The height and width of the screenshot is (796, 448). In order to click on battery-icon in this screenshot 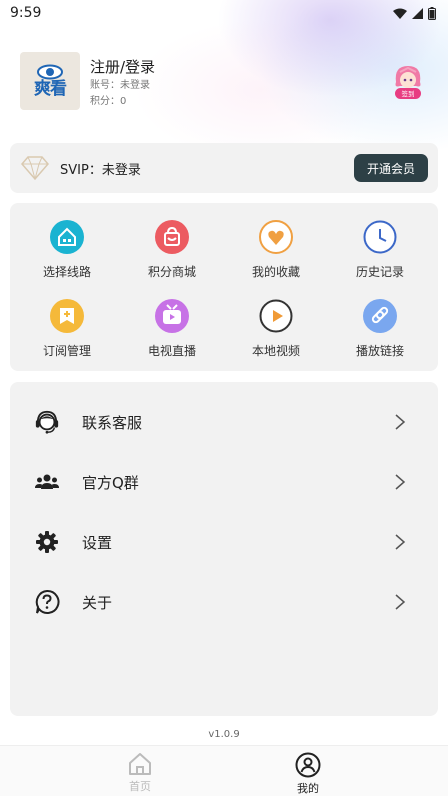, I will do `click(432, 13)`.